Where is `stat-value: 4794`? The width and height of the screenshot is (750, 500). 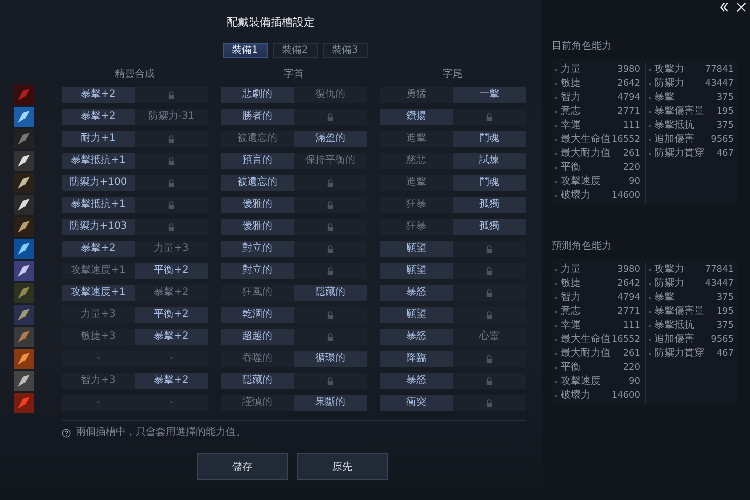 stat-value: 4794 is located at coordinates (629, 298).